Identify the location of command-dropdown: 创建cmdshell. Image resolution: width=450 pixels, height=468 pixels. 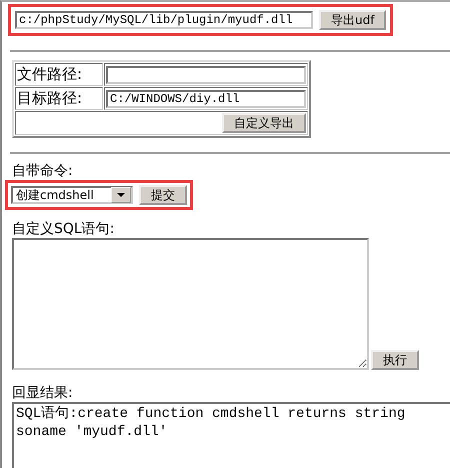
(72, 195).